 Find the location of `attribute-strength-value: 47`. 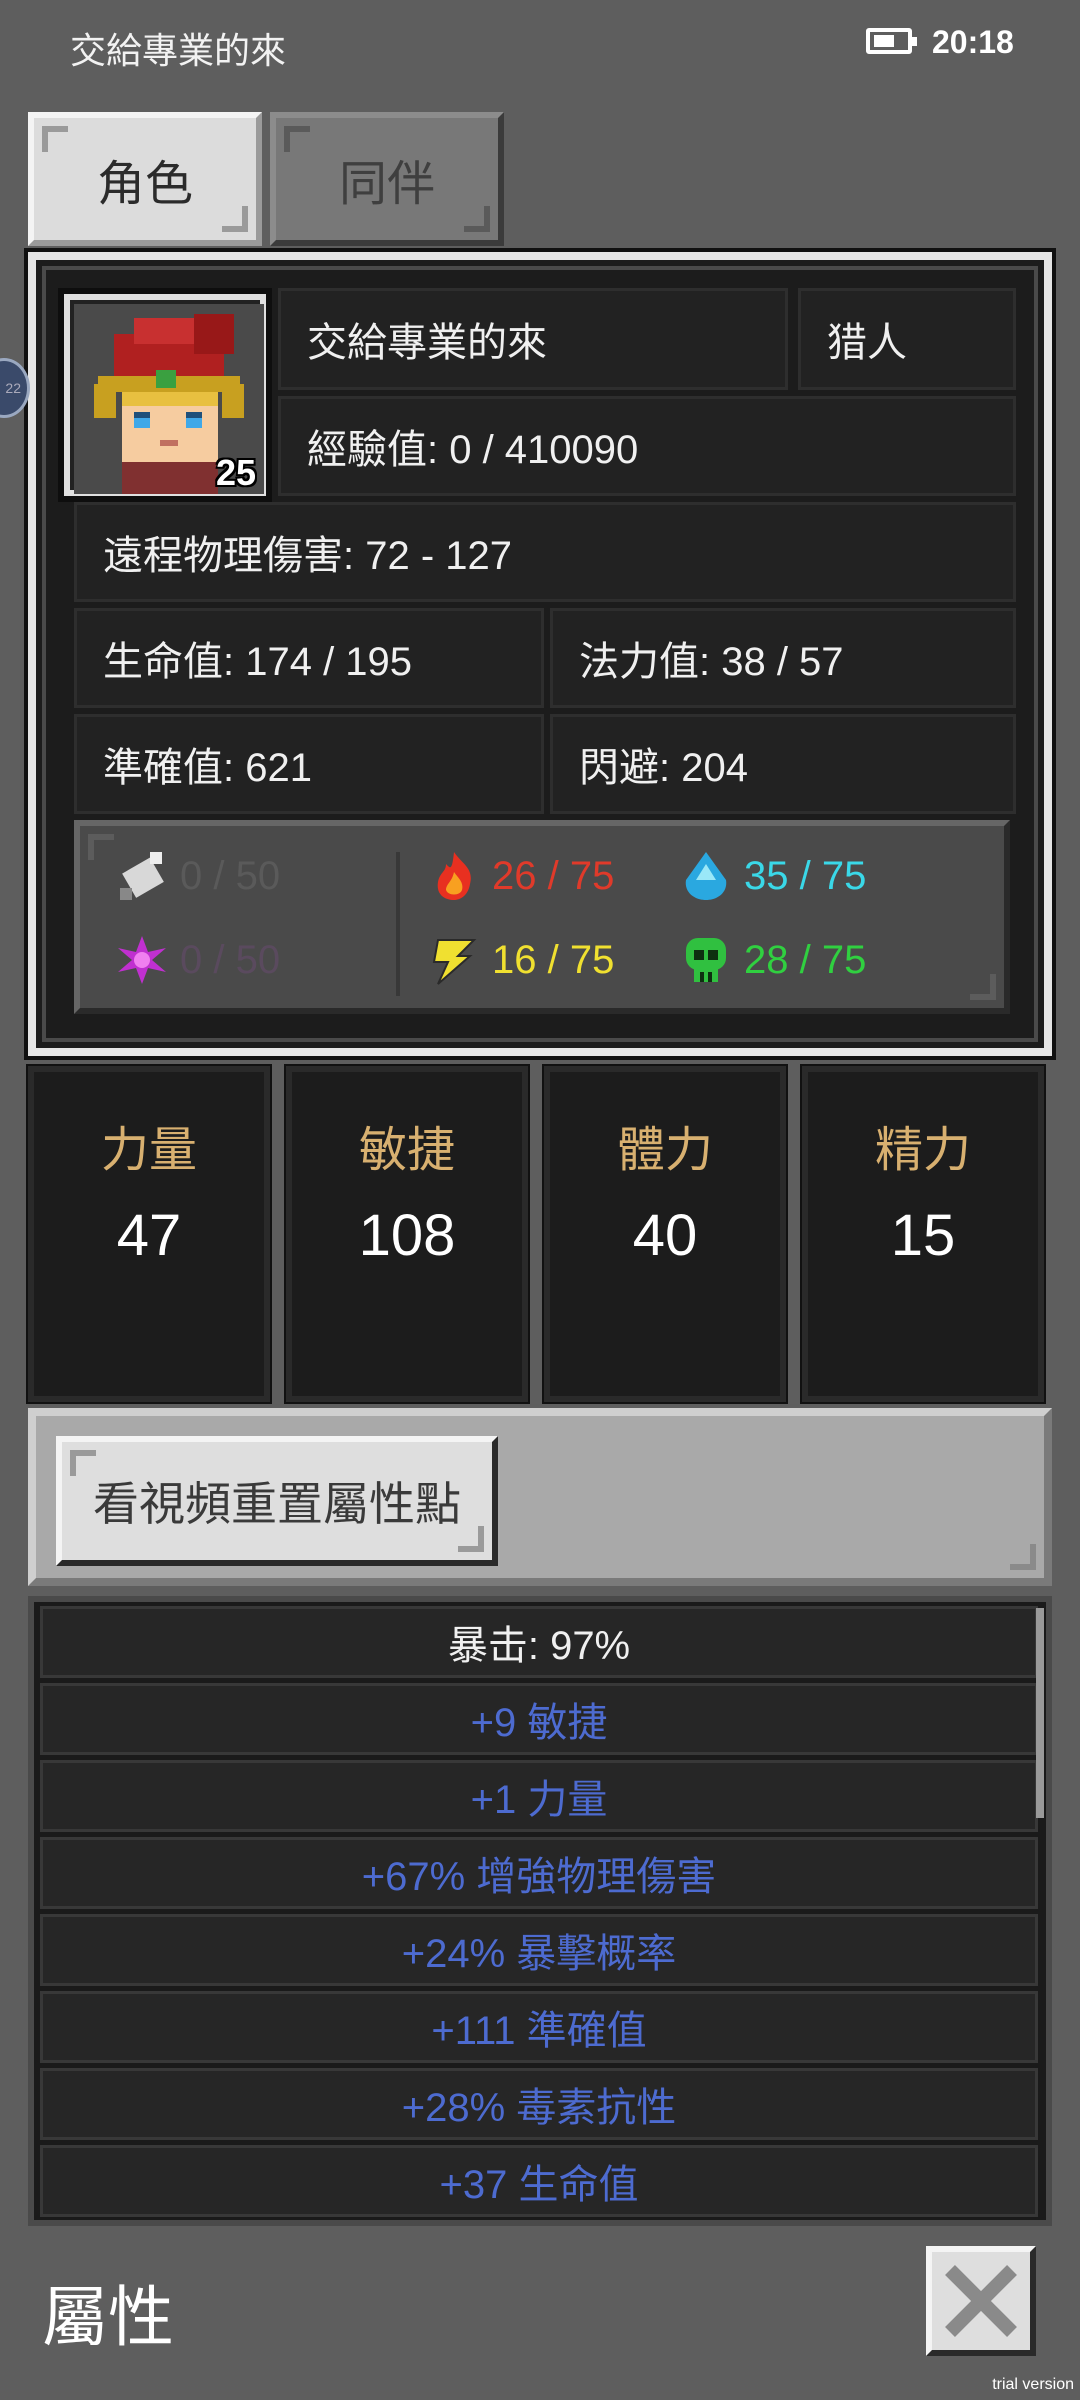

attribute-strength-value: 47 is located at coordinates (149, 1235).